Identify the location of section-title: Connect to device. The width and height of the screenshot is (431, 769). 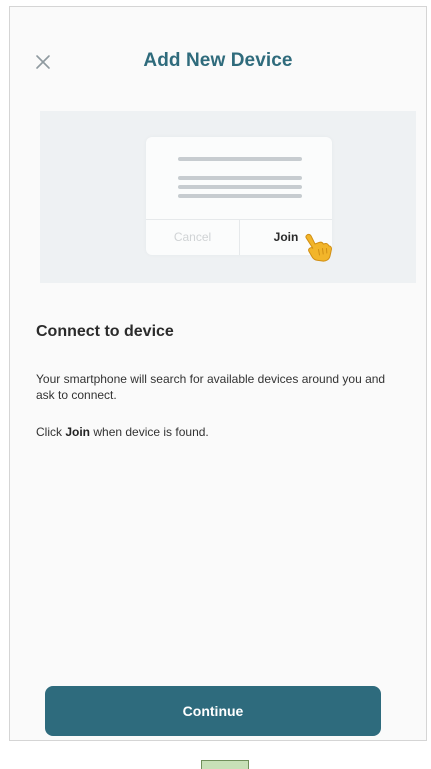
(105, 331).